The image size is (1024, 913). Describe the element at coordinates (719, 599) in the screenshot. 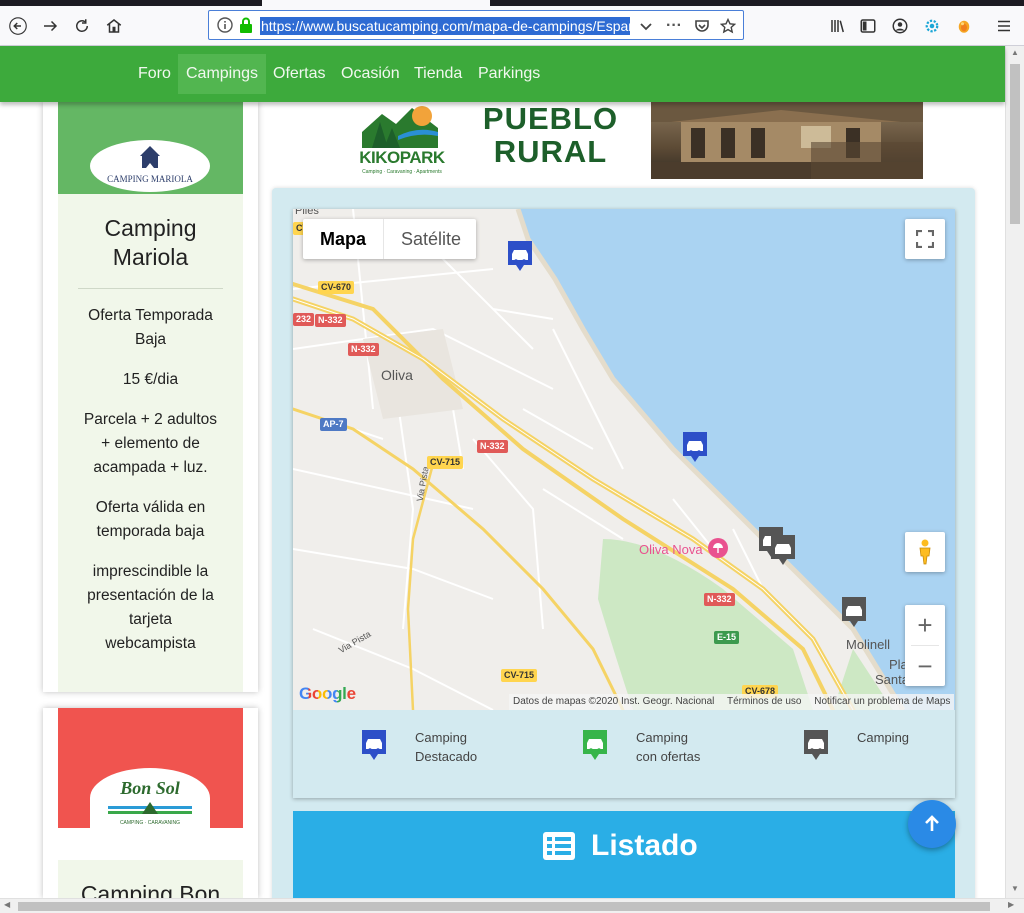

I see `road-shield-n332-d: N-332` at that location.